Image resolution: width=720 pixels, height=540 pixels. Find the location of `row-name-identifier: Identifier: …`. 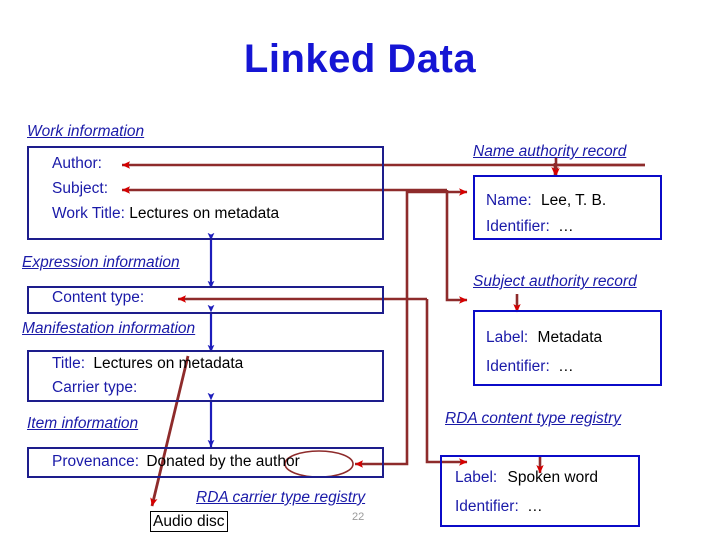

row-name-identifier: Identifier: … is located at coordinates (530, 227).